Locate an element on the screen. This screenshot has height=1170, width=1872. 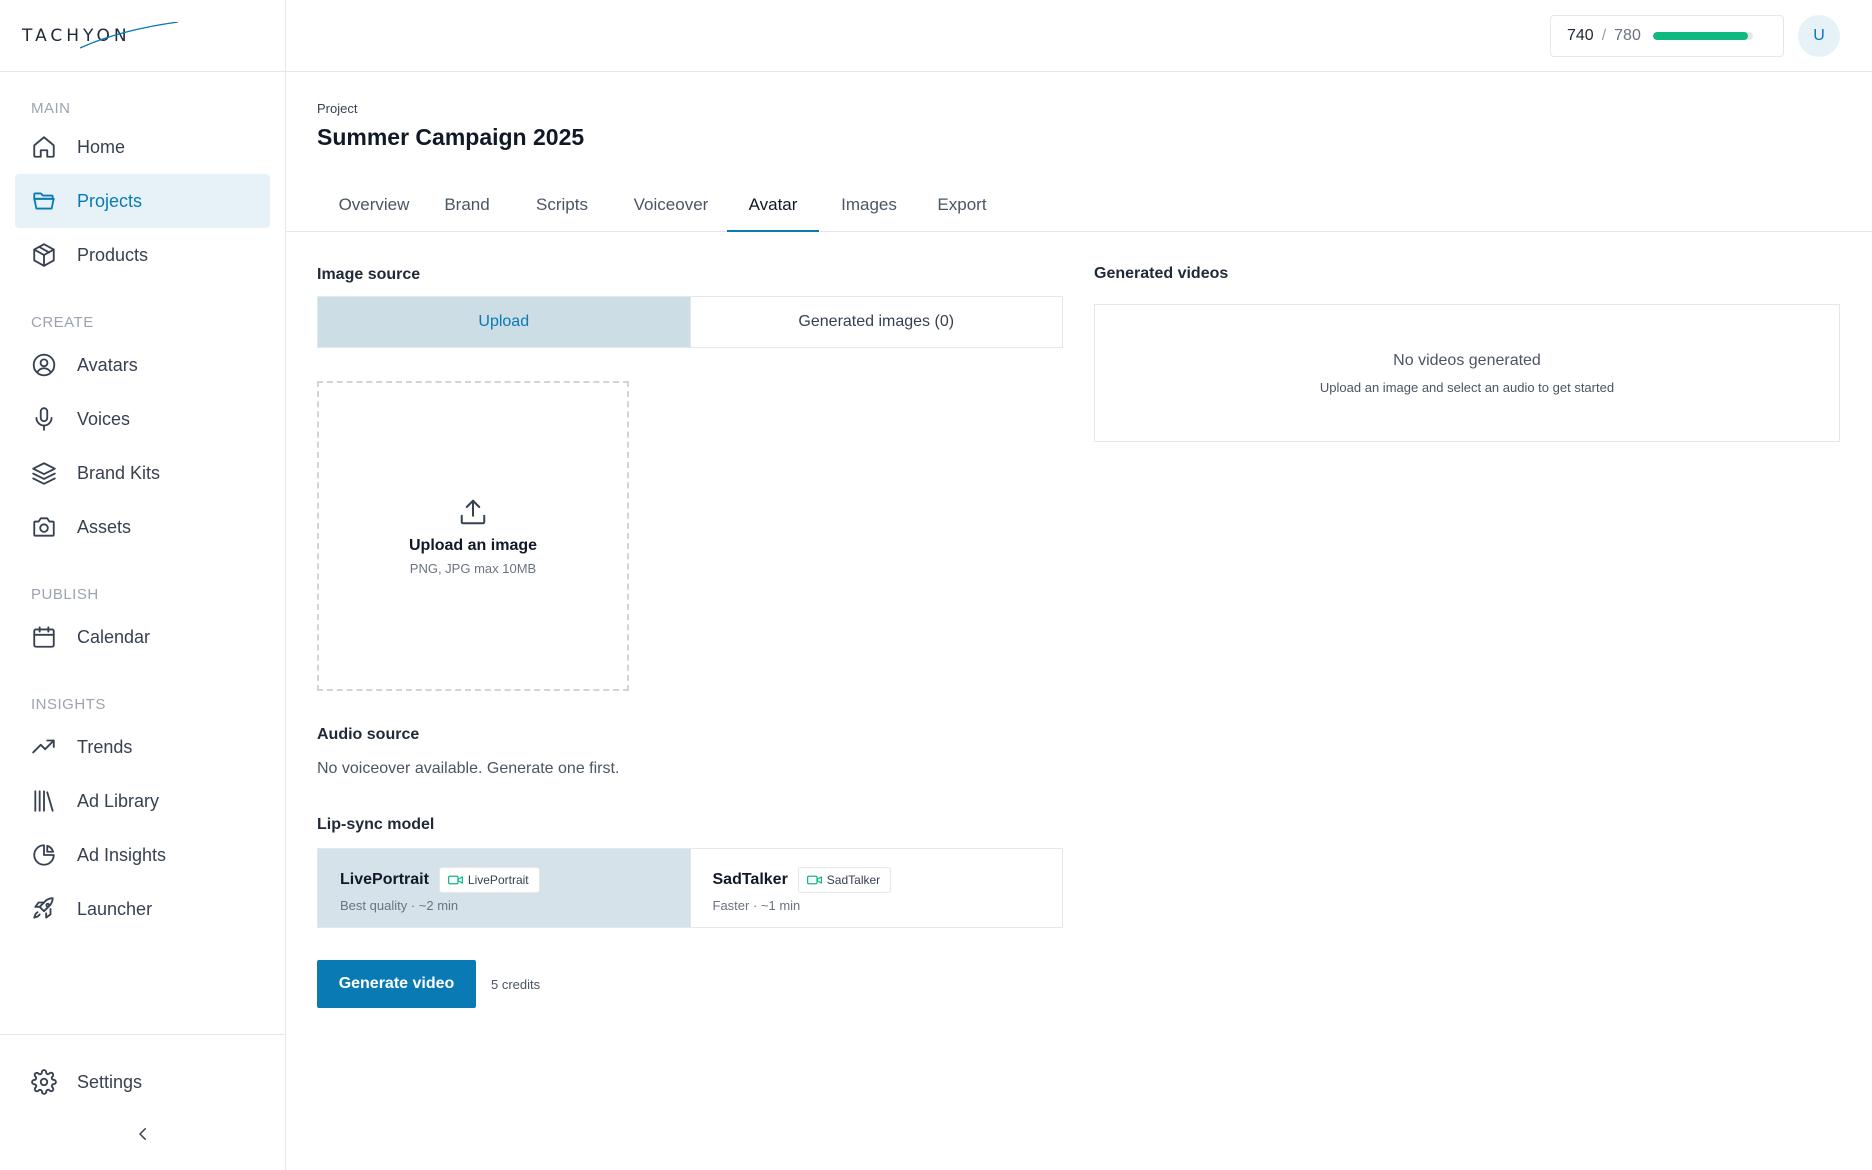
lipsync-model-label: Lip-sync model is located at coordinates (376, 824).